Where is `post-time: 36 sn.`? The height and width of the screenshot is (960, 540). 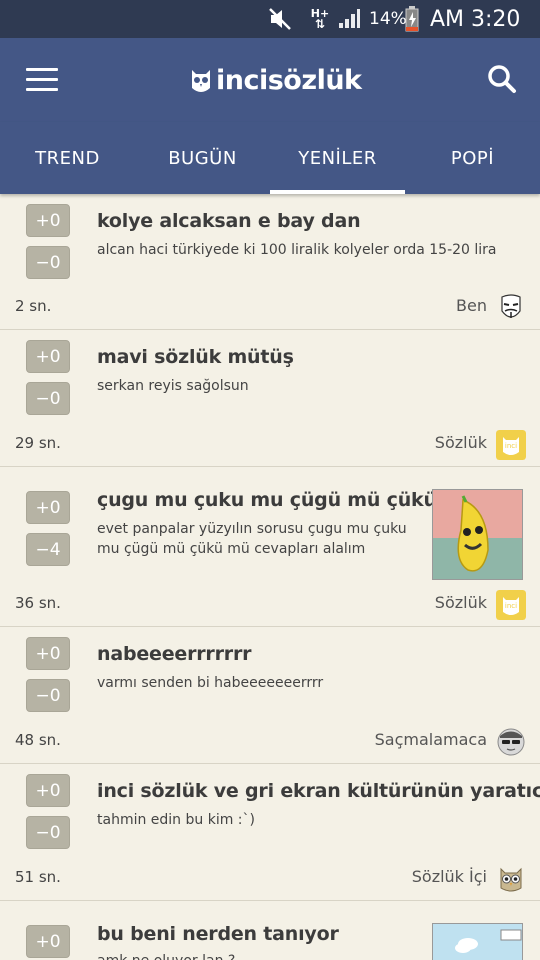
post-time: 36 sn. is located at coordinates (38, 603).